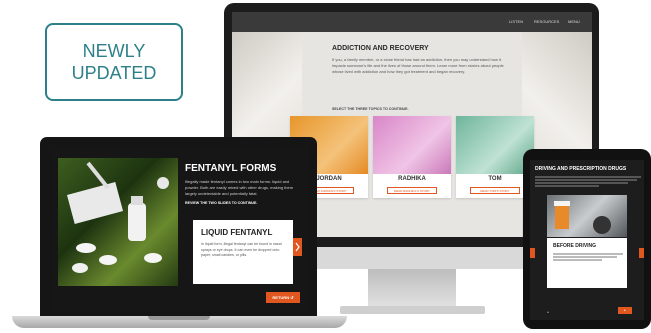 Image resolution: width=651 pixels, height=333 pixels. Describe the element at coordinates (380, 48) in the screenshot. I see `page-title: ADDICTION AND RECOVERY` at that location.